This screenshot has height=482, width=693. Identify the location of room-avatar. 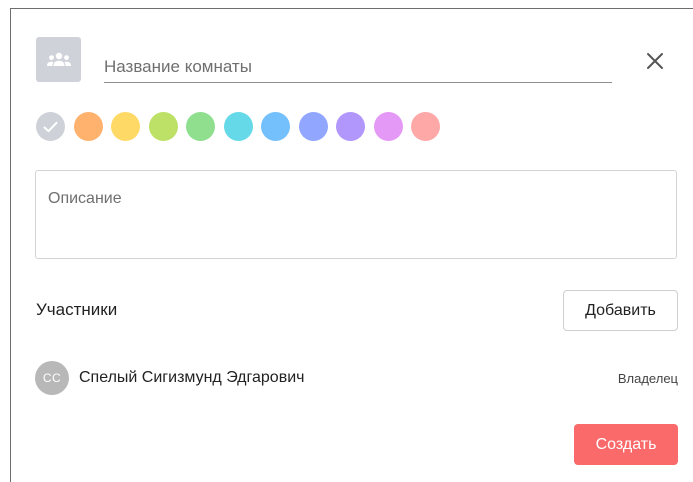
(58, 59).